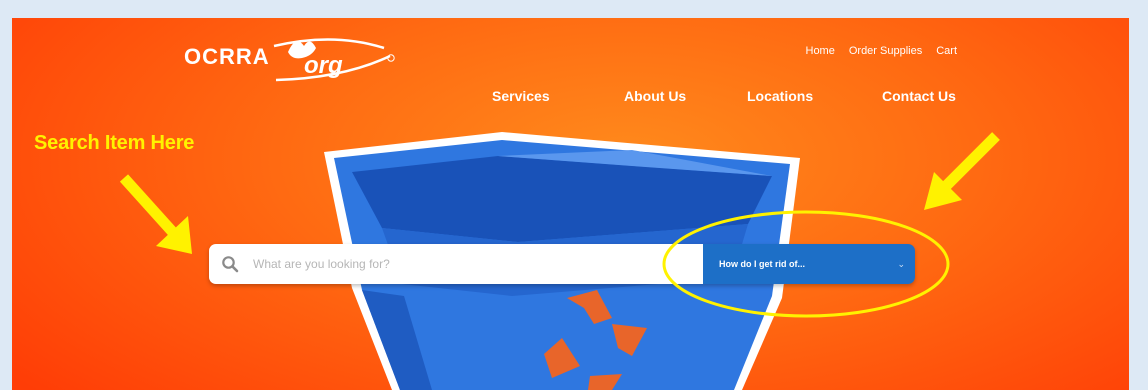 This screenshot has width=1148, height=390. What do you see at coordinates (443, 264) in the screenshot?
I see `search-input` at bounding box center [443, 264].